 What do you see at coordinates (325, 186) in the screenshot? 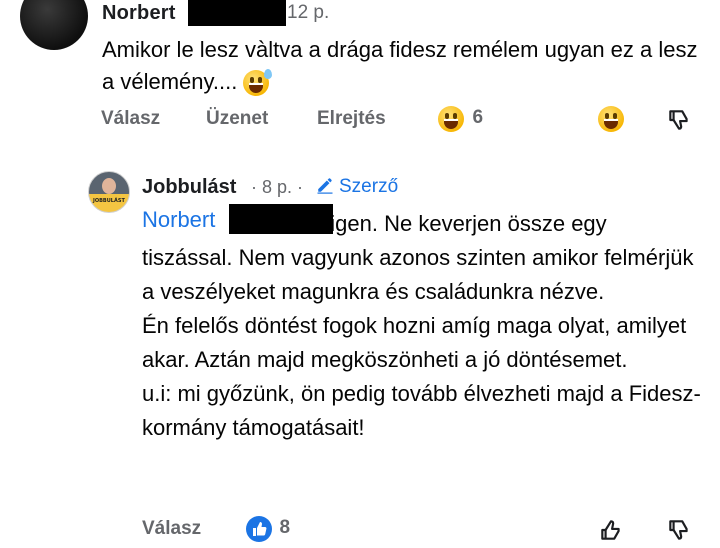
I see `pencil-icon` at bounding box center [325, 186].